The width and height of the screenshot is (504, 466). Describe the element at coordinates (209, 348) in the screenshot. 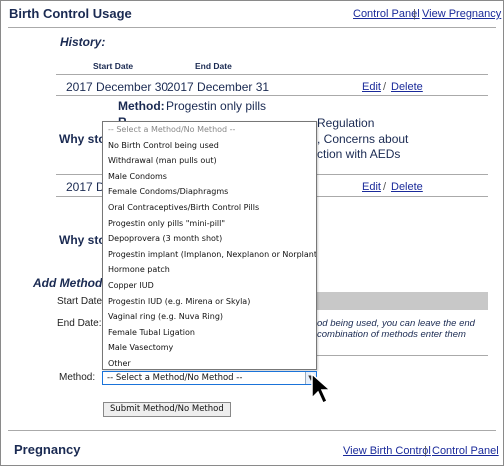

I see `dropdown-option: Male Vasectomy` at that location.